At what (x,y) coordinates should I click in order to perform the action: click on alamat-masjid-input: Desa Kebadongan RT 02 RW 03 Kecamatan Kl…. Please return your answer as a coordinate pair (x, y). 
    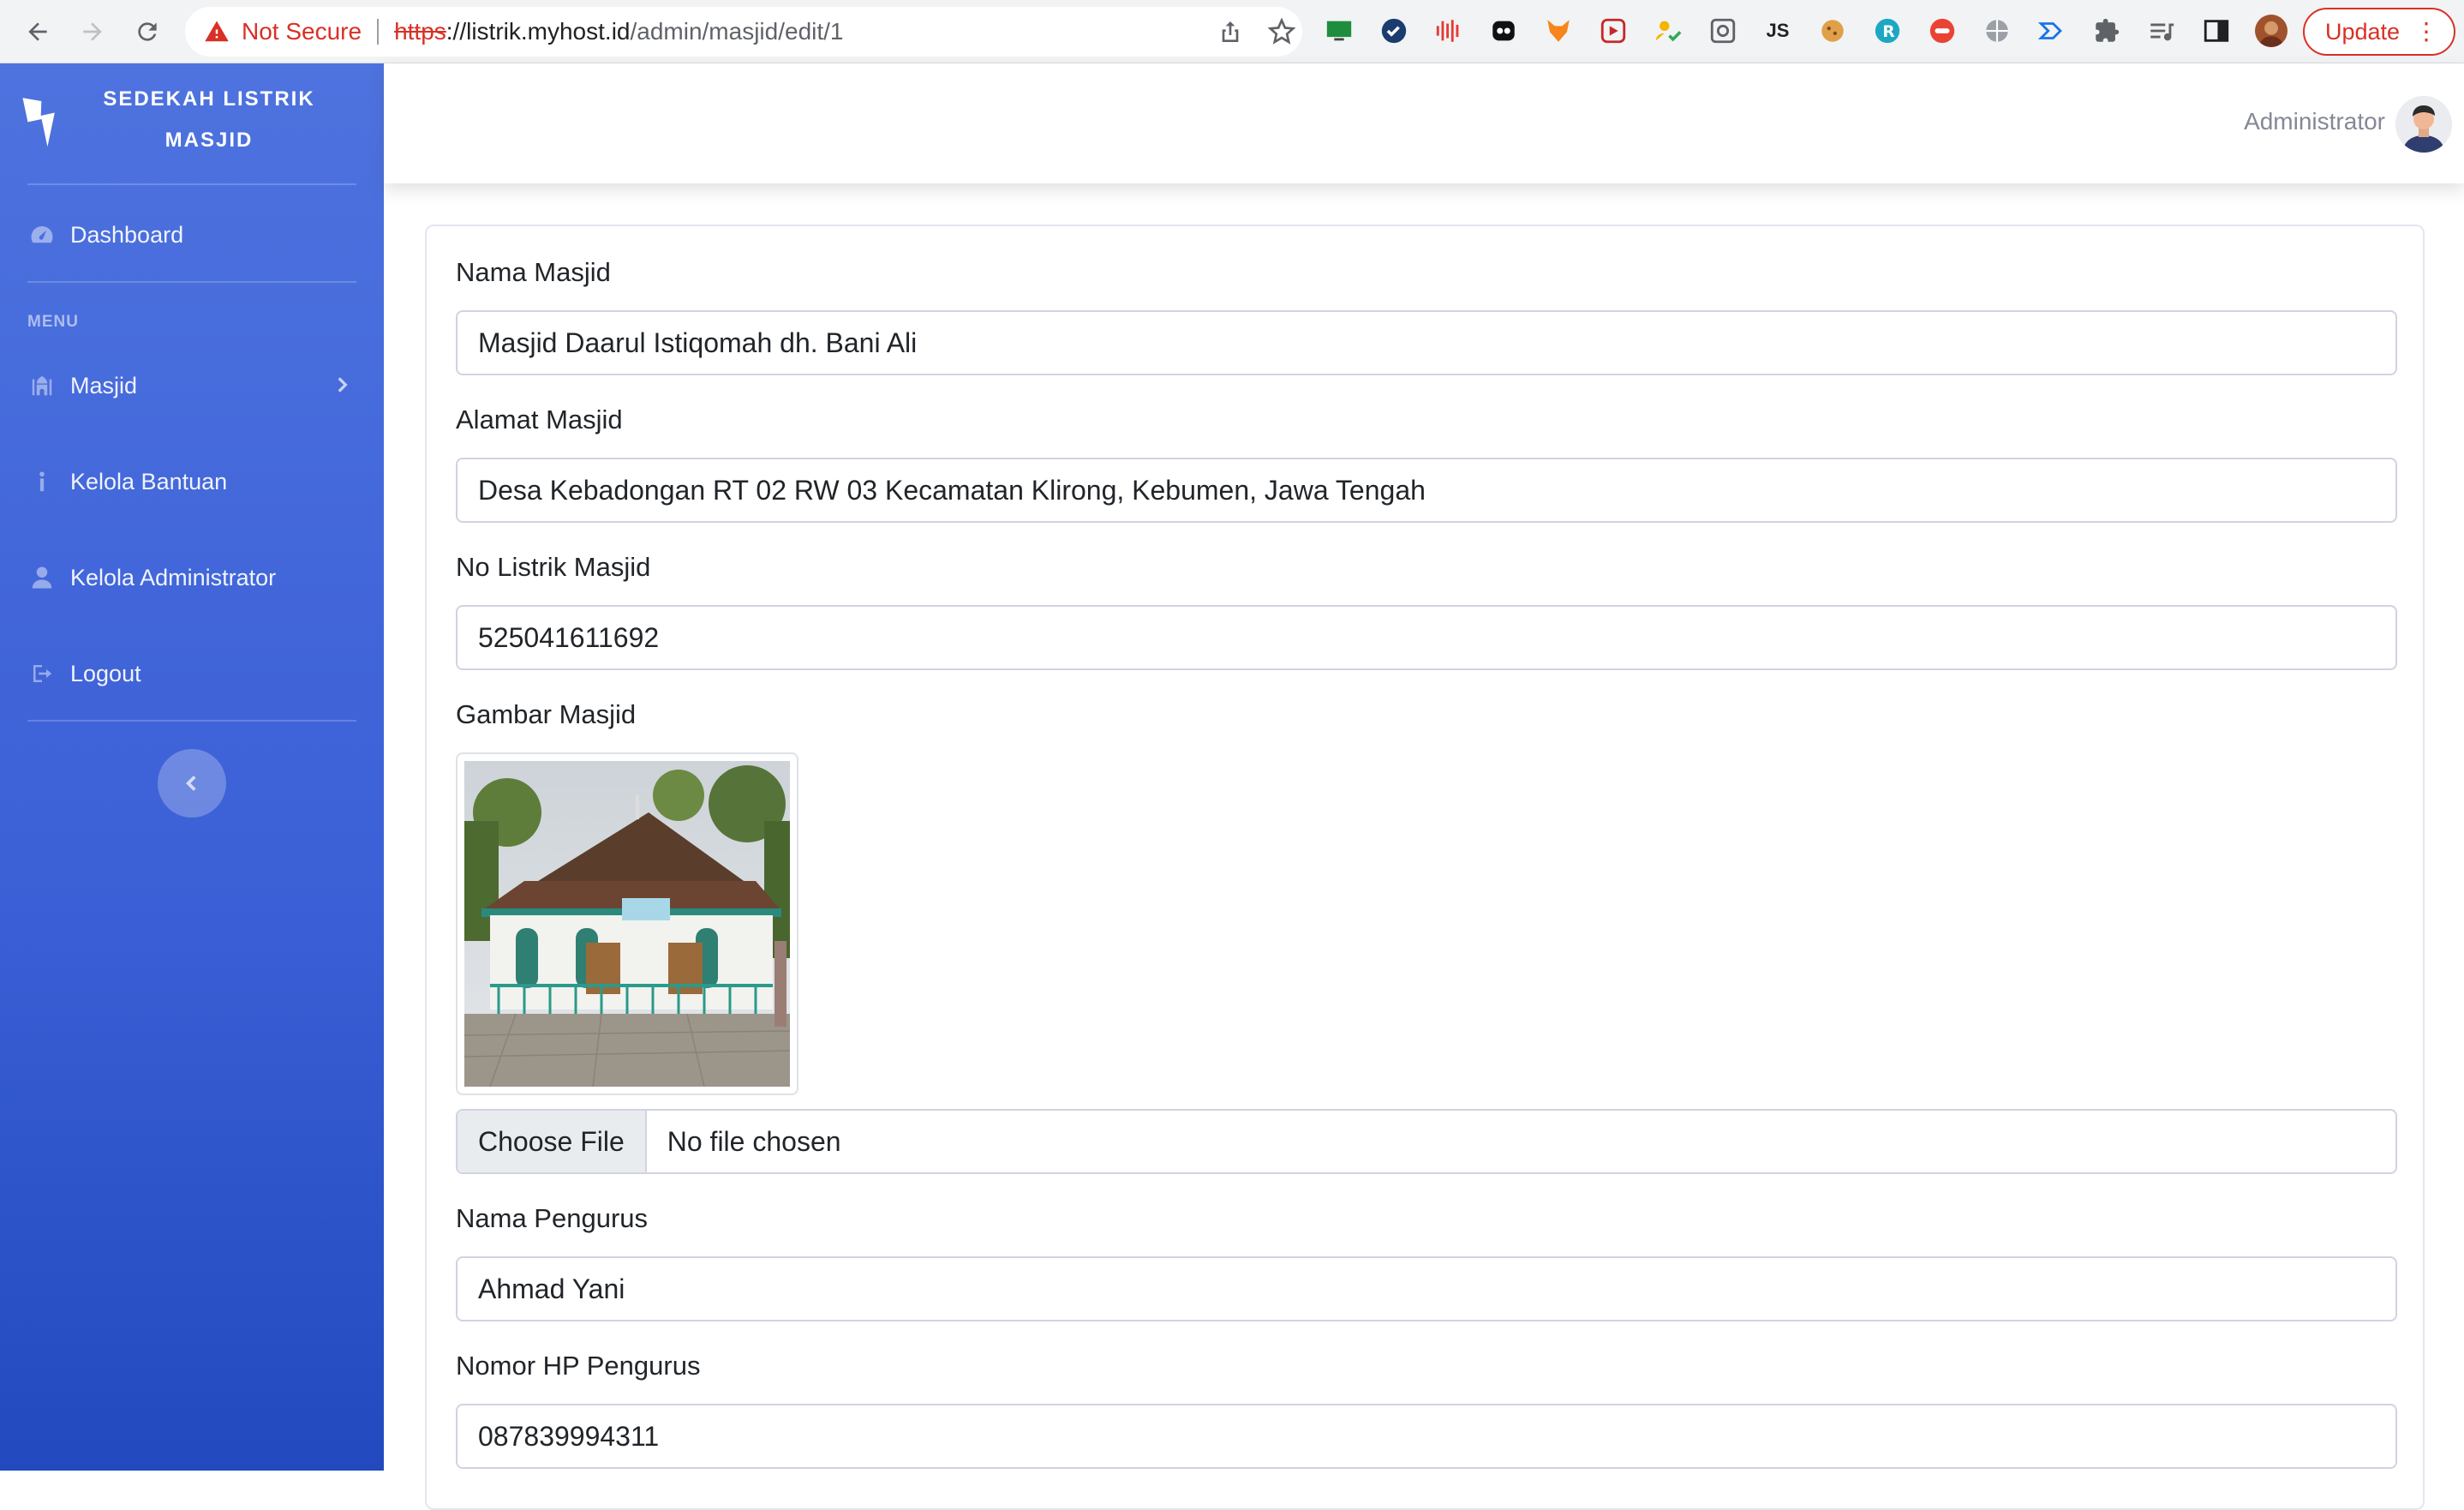
    Looking at the image, I should click on (1426, 490).